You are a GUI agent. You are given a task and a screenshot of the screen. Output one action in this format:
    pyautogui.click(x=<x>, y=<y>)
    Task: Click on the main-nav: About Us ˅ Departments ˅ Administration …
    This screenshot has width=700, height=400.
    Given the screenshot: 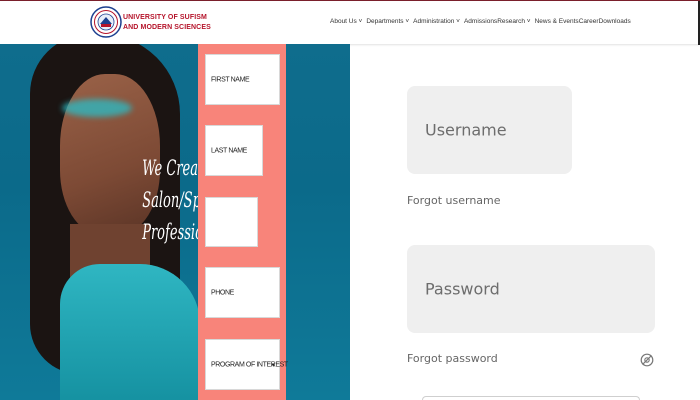 What is the action you would take?
    pyautogui.click(x=480, y=21)
    